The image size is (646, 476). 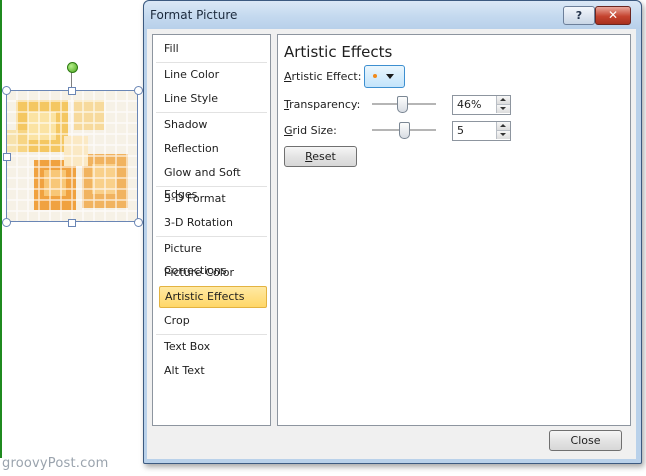 I want to click on grid-size-decrement-button, so click(x=503, y=135).